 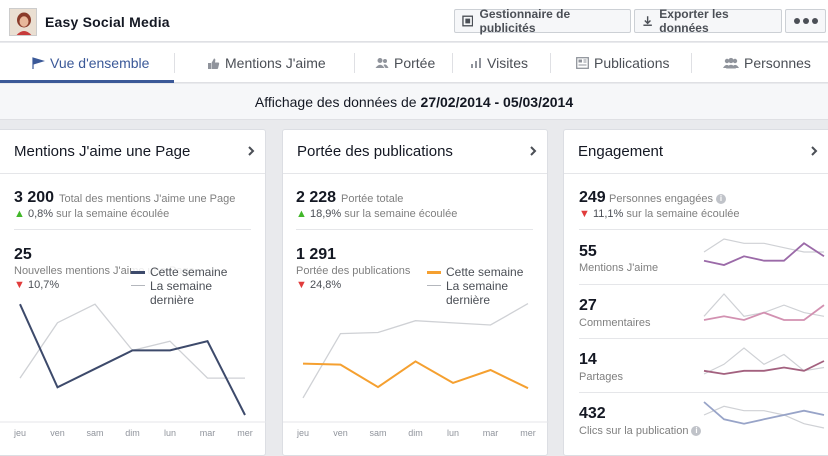 I want to click on likes-card-title: Mentions J'aime une Page, so click(x=102, y=151).